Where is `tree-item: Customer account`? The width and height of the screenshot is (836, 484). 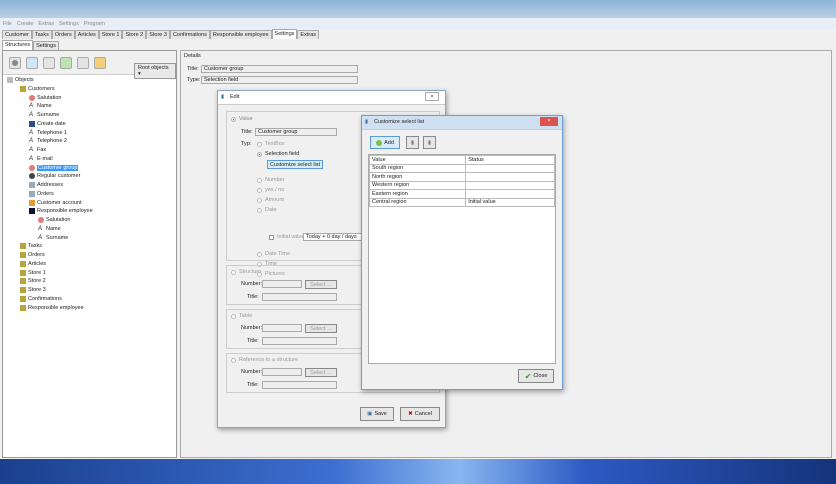 tree-item: Customer account is located at coordinates (55, 203).